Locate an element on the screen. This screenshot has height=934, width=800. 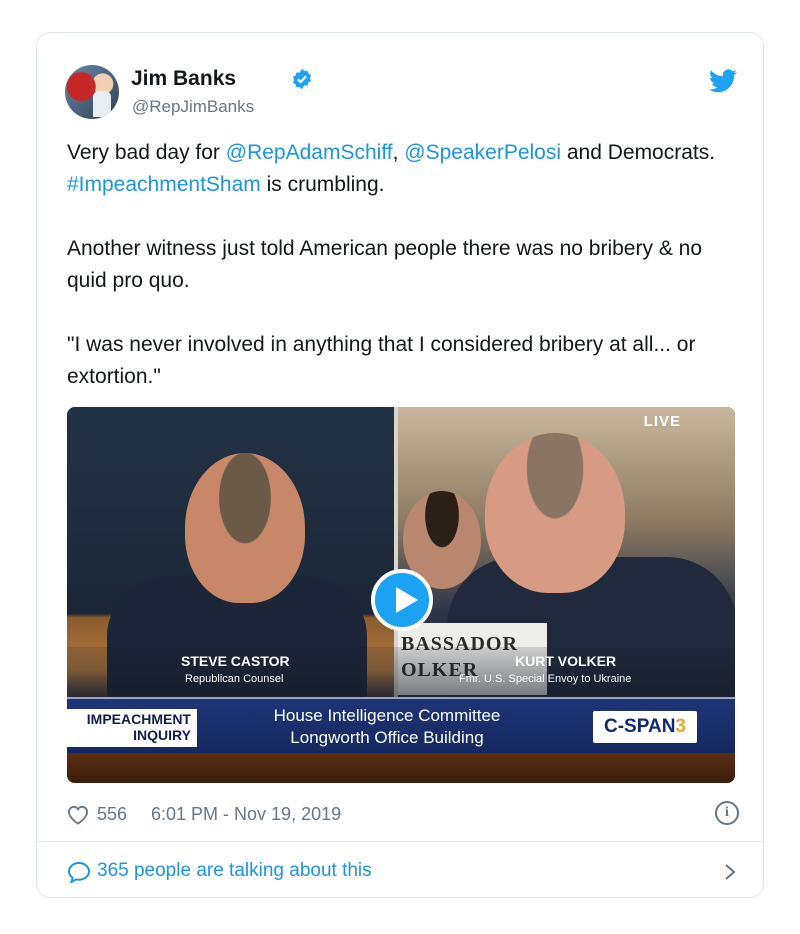
comment-bubble-icon is located at coordinates (79, 872).